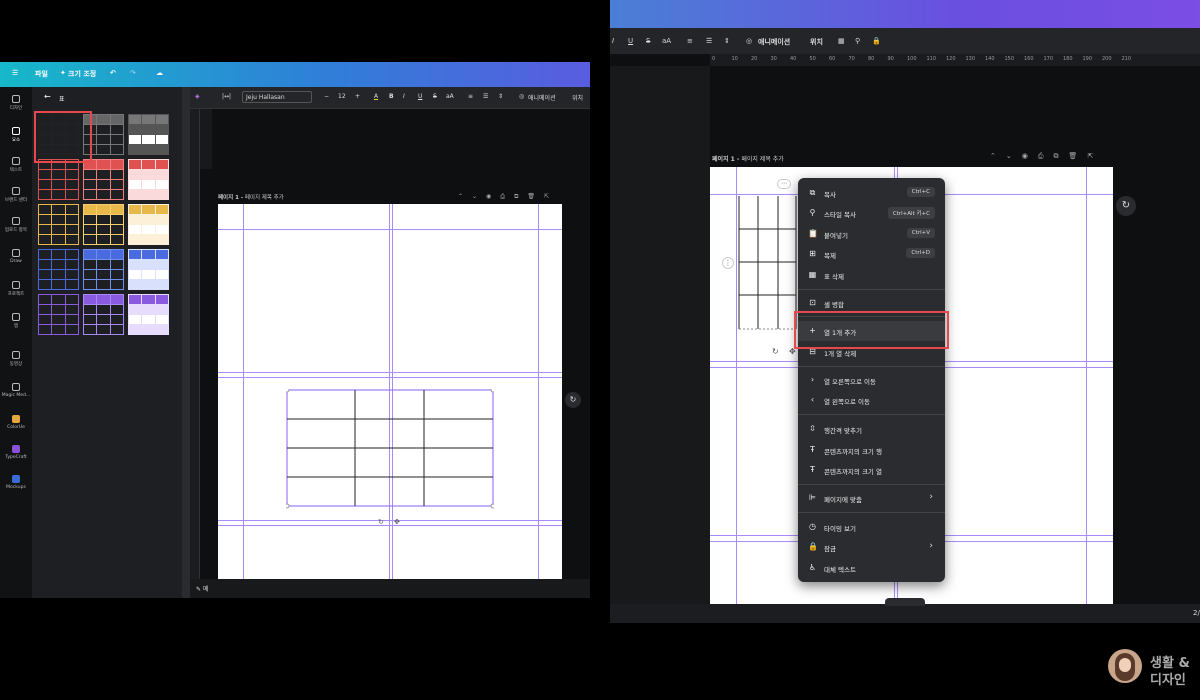  What do you see at coordinates (159, 73) in the screenshot?
I see `cloud-save-icon: ☁` at bounding box center [159, 73].